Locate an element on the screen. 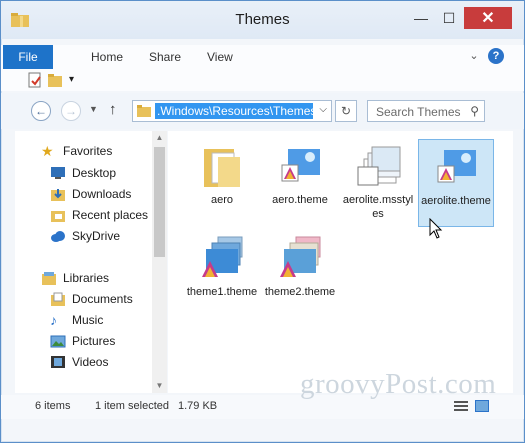 Image resolution: width=525 pixels, height=443 pixels. nav-favorites: ★ Favorites is located at coordinates (76, 151).